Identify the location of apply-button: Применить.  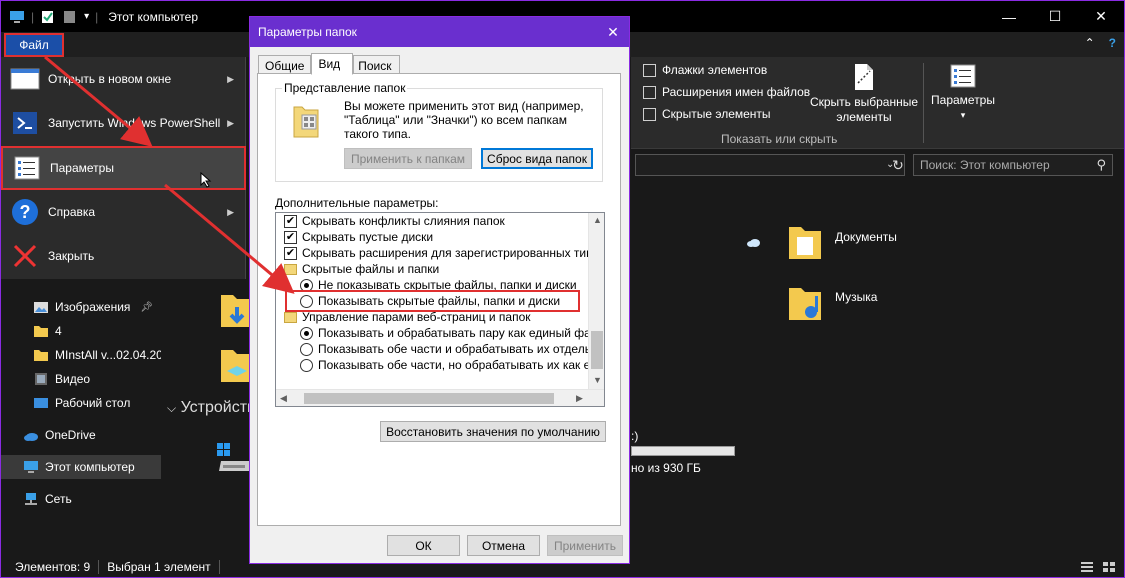
(585, 545).